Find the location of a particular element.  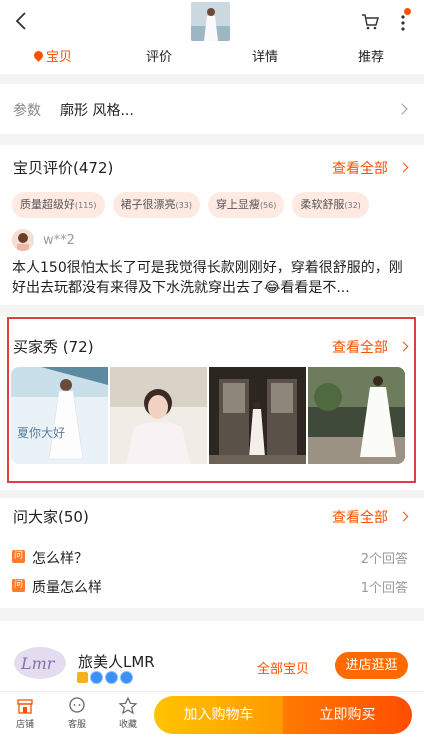

tag-count: (32) is located at coordinates (352, 205).